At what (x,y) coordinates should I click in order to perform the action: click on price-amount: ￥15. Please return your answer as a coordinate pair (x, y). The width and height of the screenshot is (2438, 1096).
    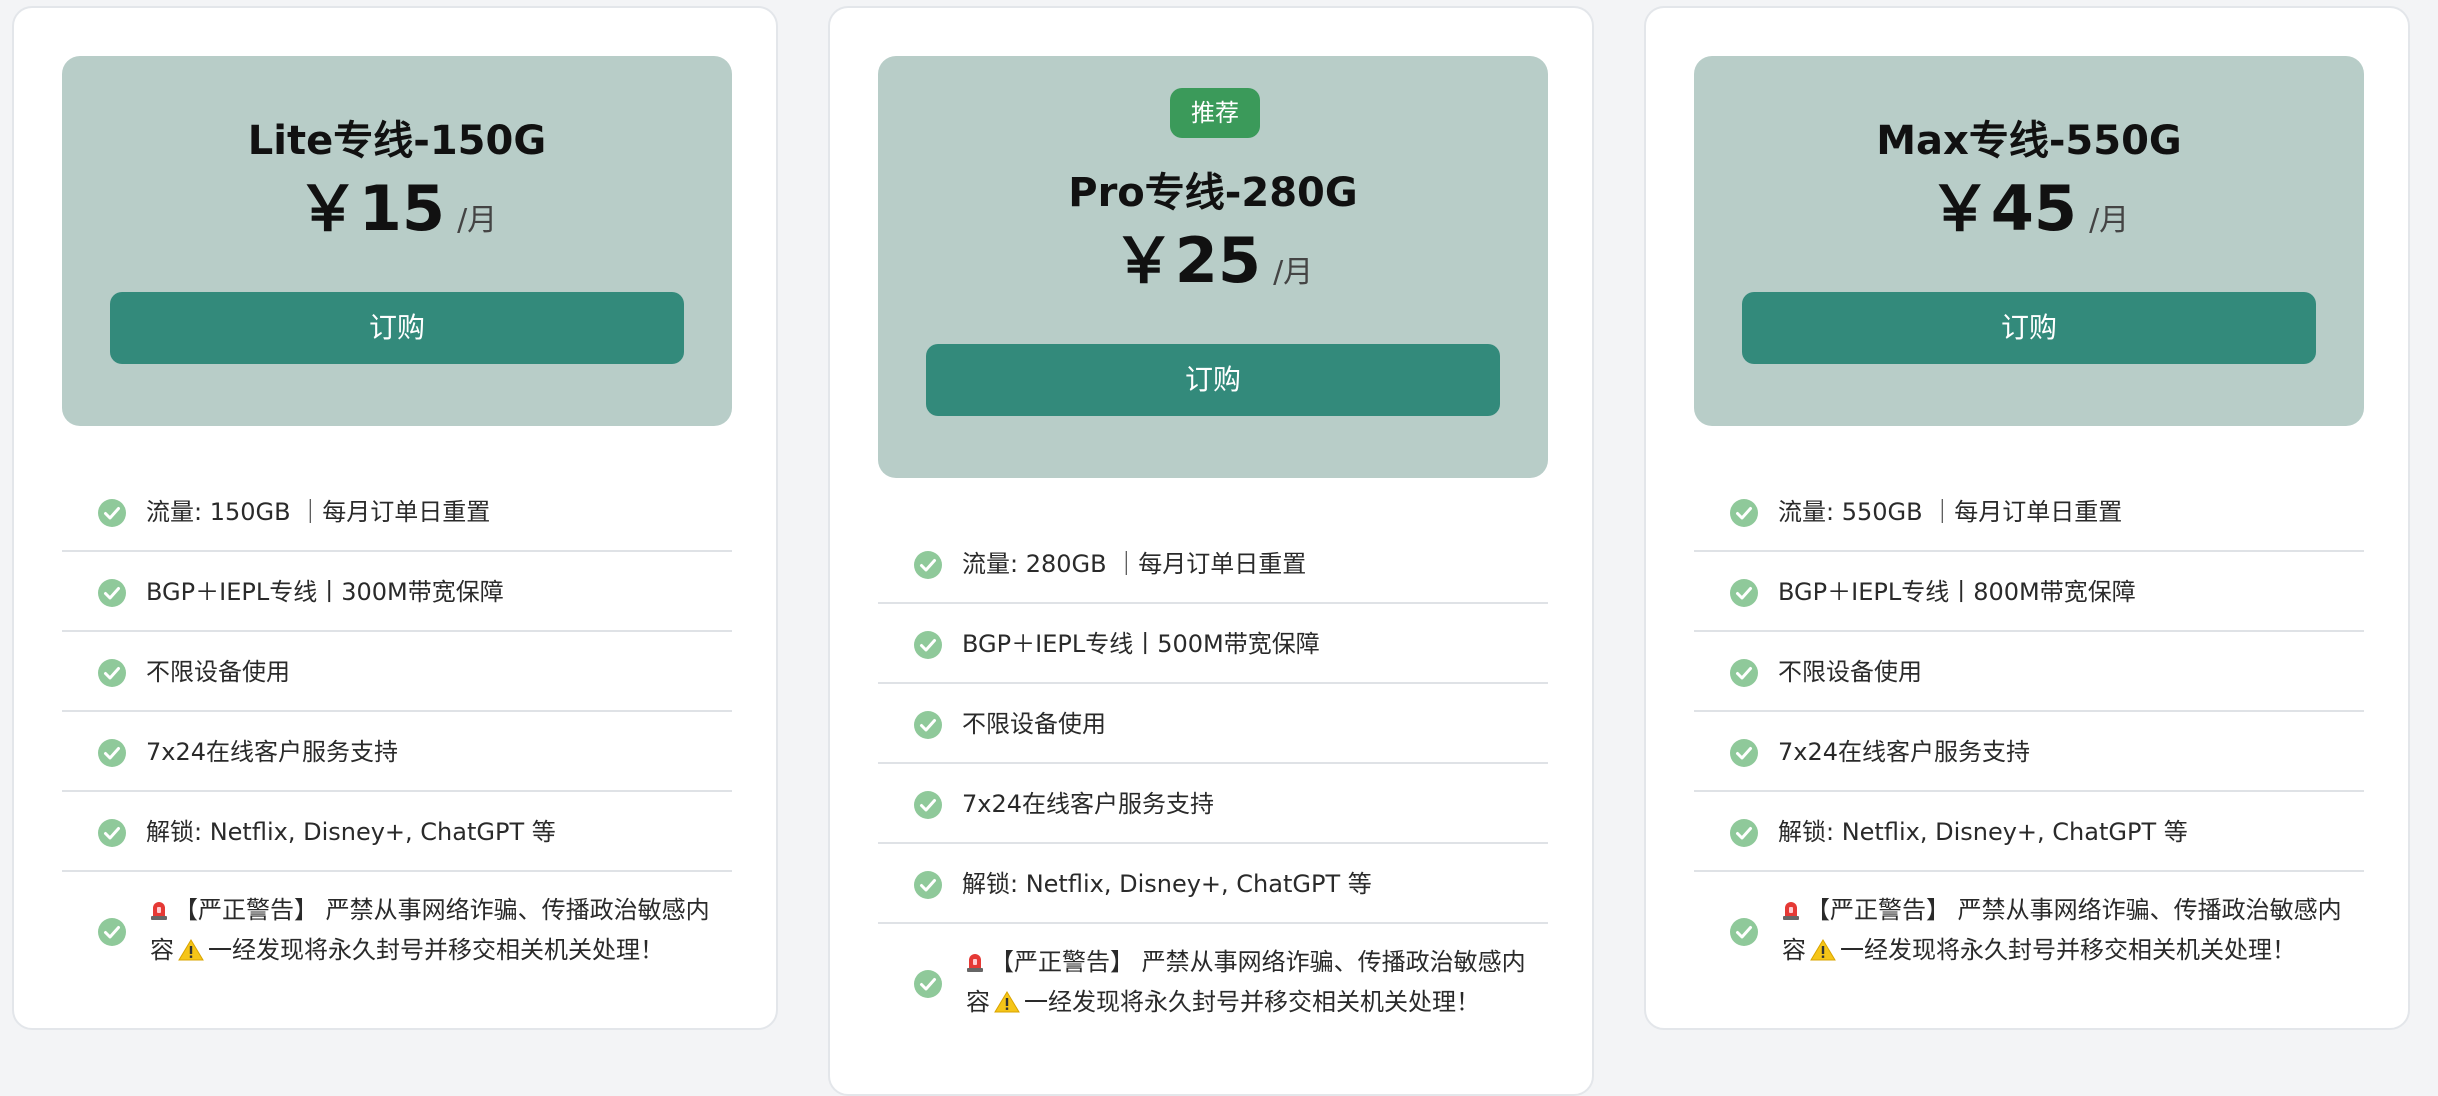
    Looking at the image, I should click on (371, 208).